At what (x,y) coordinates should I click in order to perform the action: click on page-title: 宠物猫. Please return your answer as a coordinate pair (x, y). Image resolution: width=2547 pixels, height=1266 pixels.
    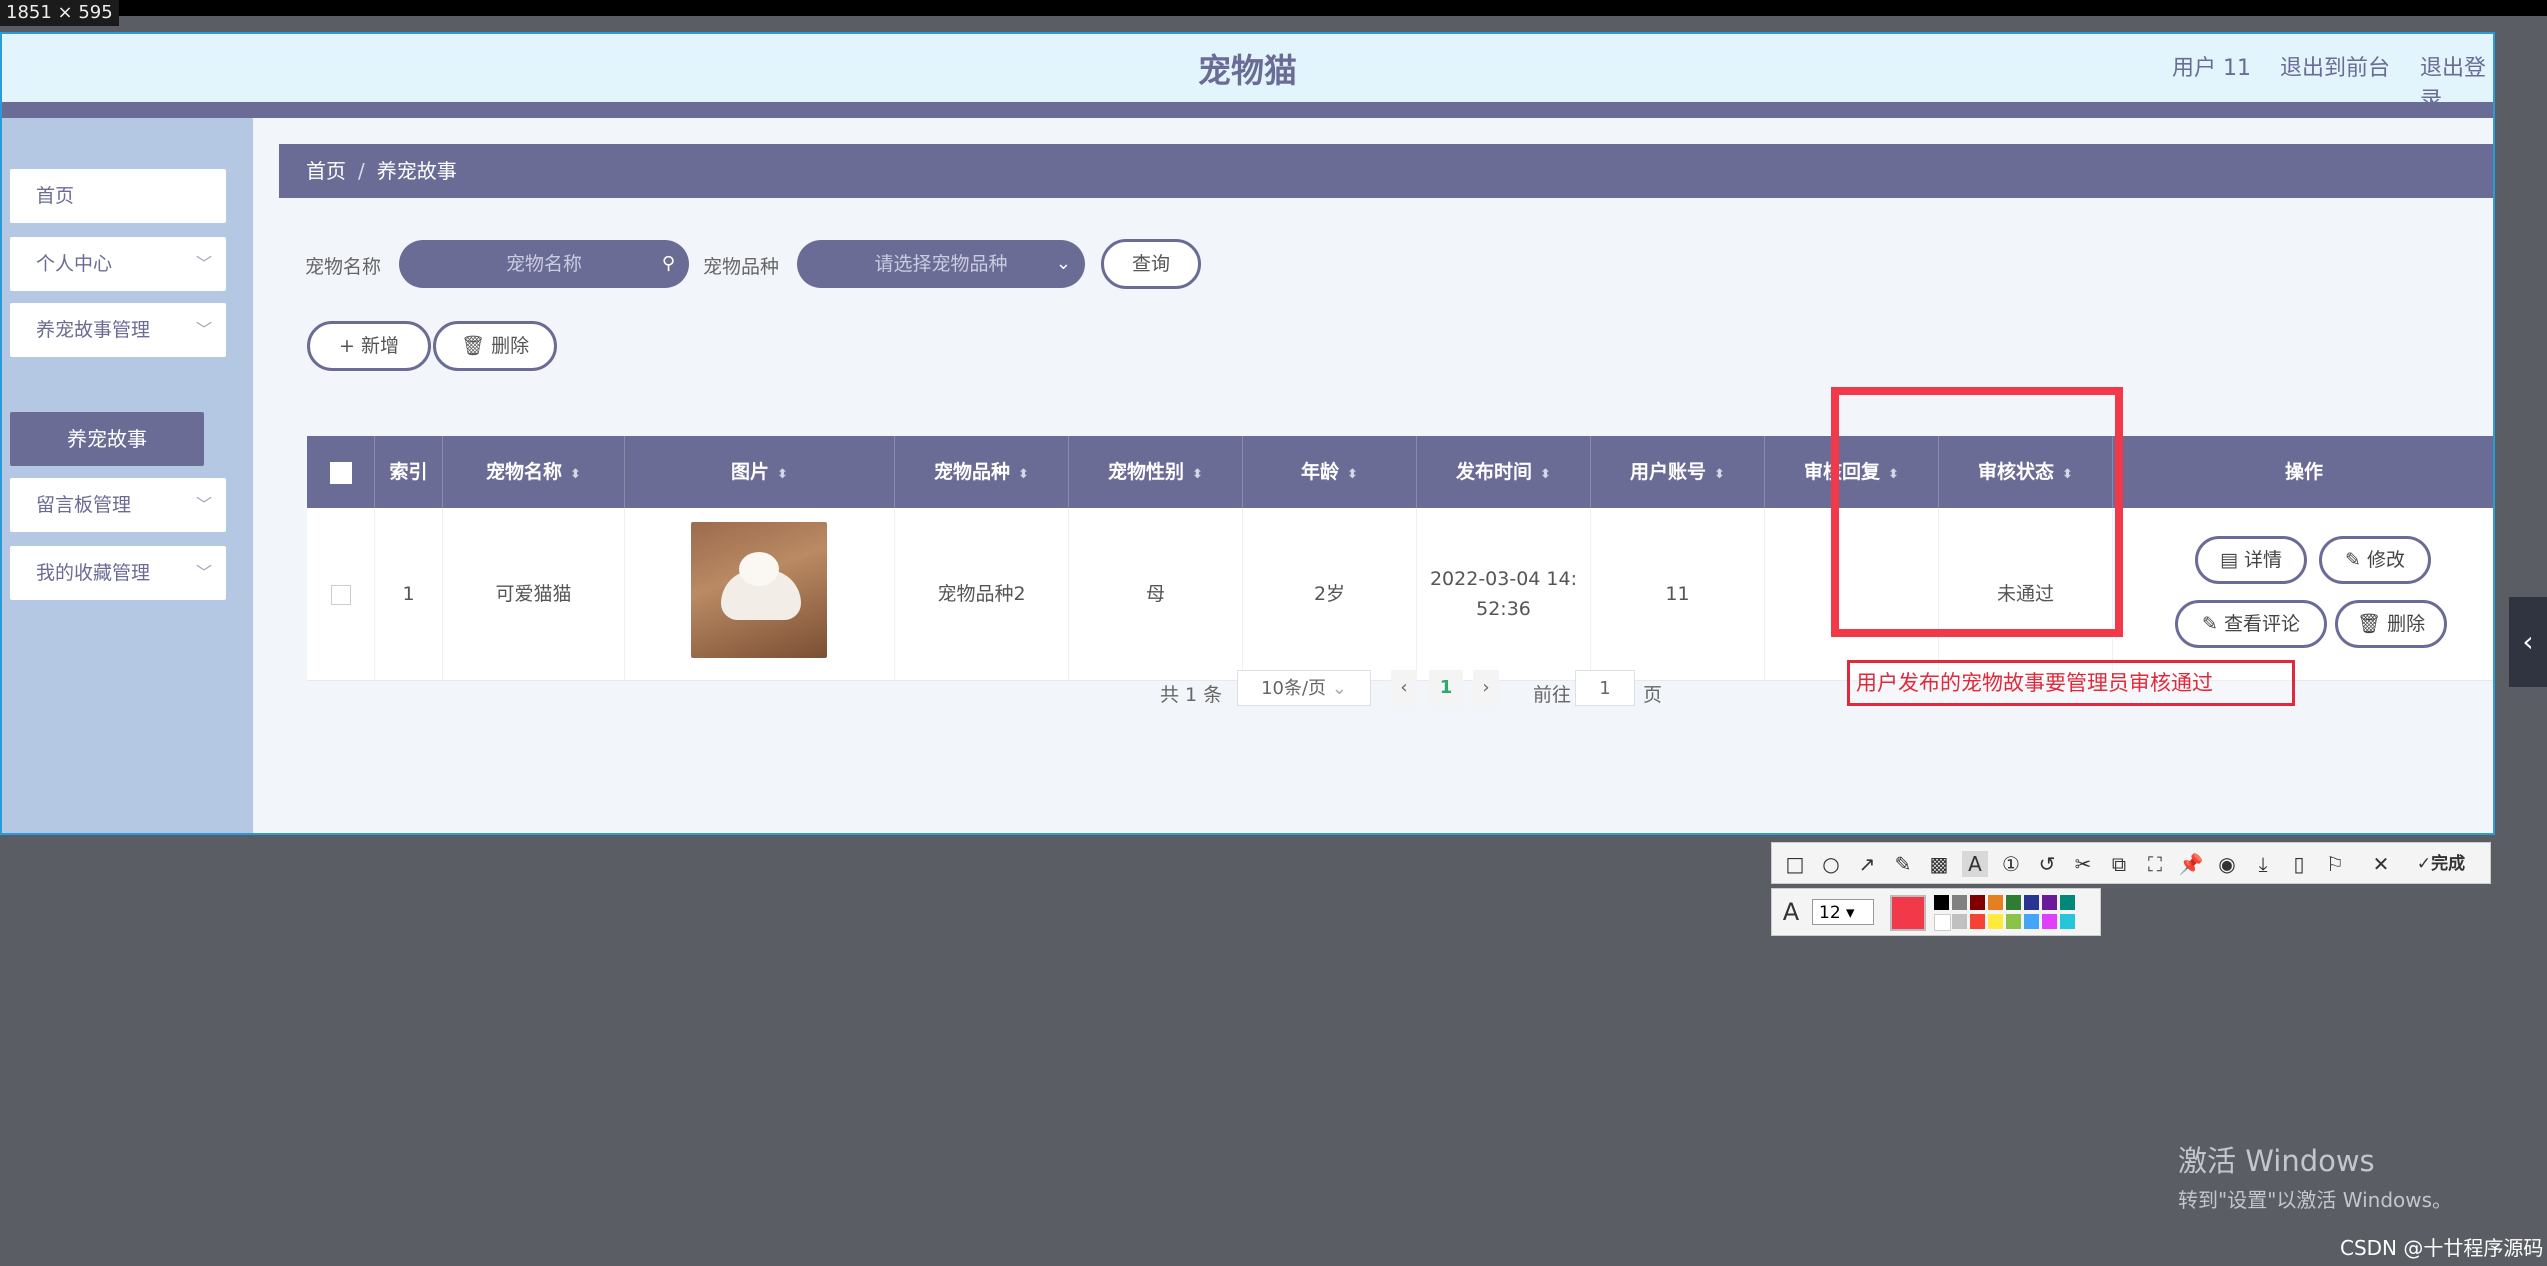
    Looking at the image, I should click on (1247, 70).